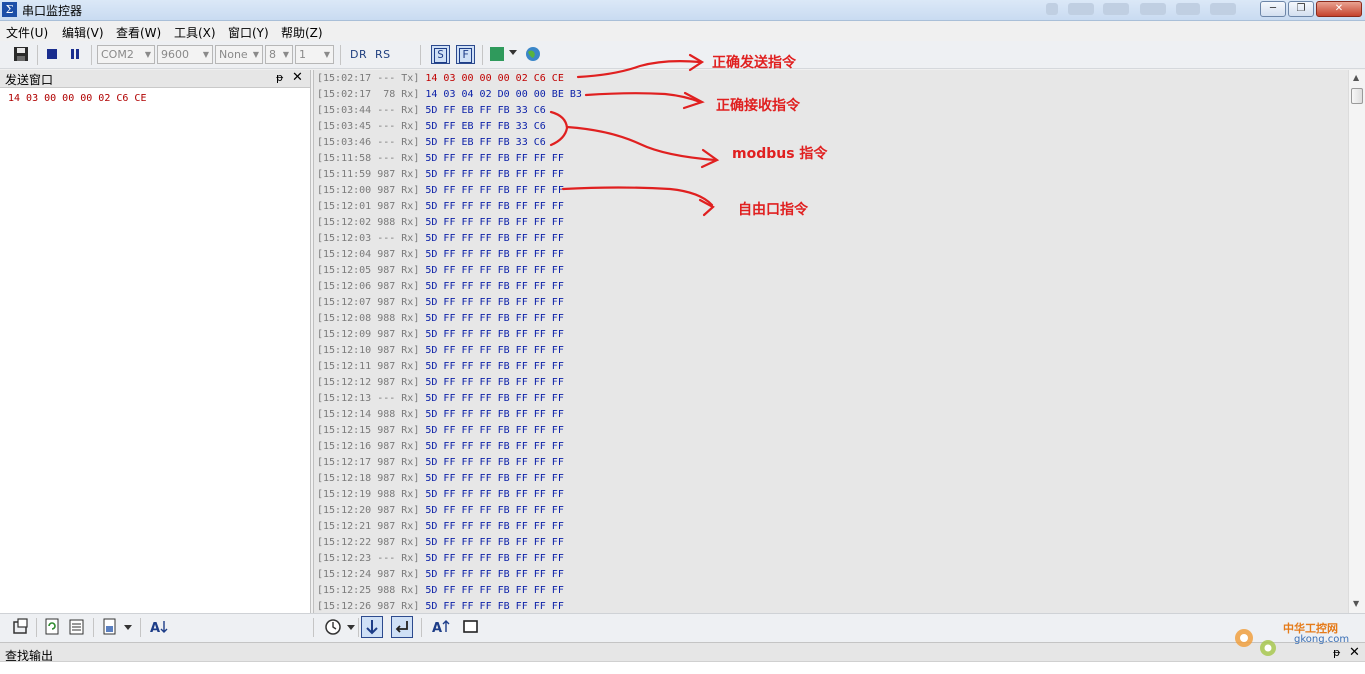 The width and height of the screenshot is (1365, 674). What do you see at coordinates (780, 154) in the screenshot?
I see `annotation-modbus: modbus 指令` at bounding box center [780, 154].